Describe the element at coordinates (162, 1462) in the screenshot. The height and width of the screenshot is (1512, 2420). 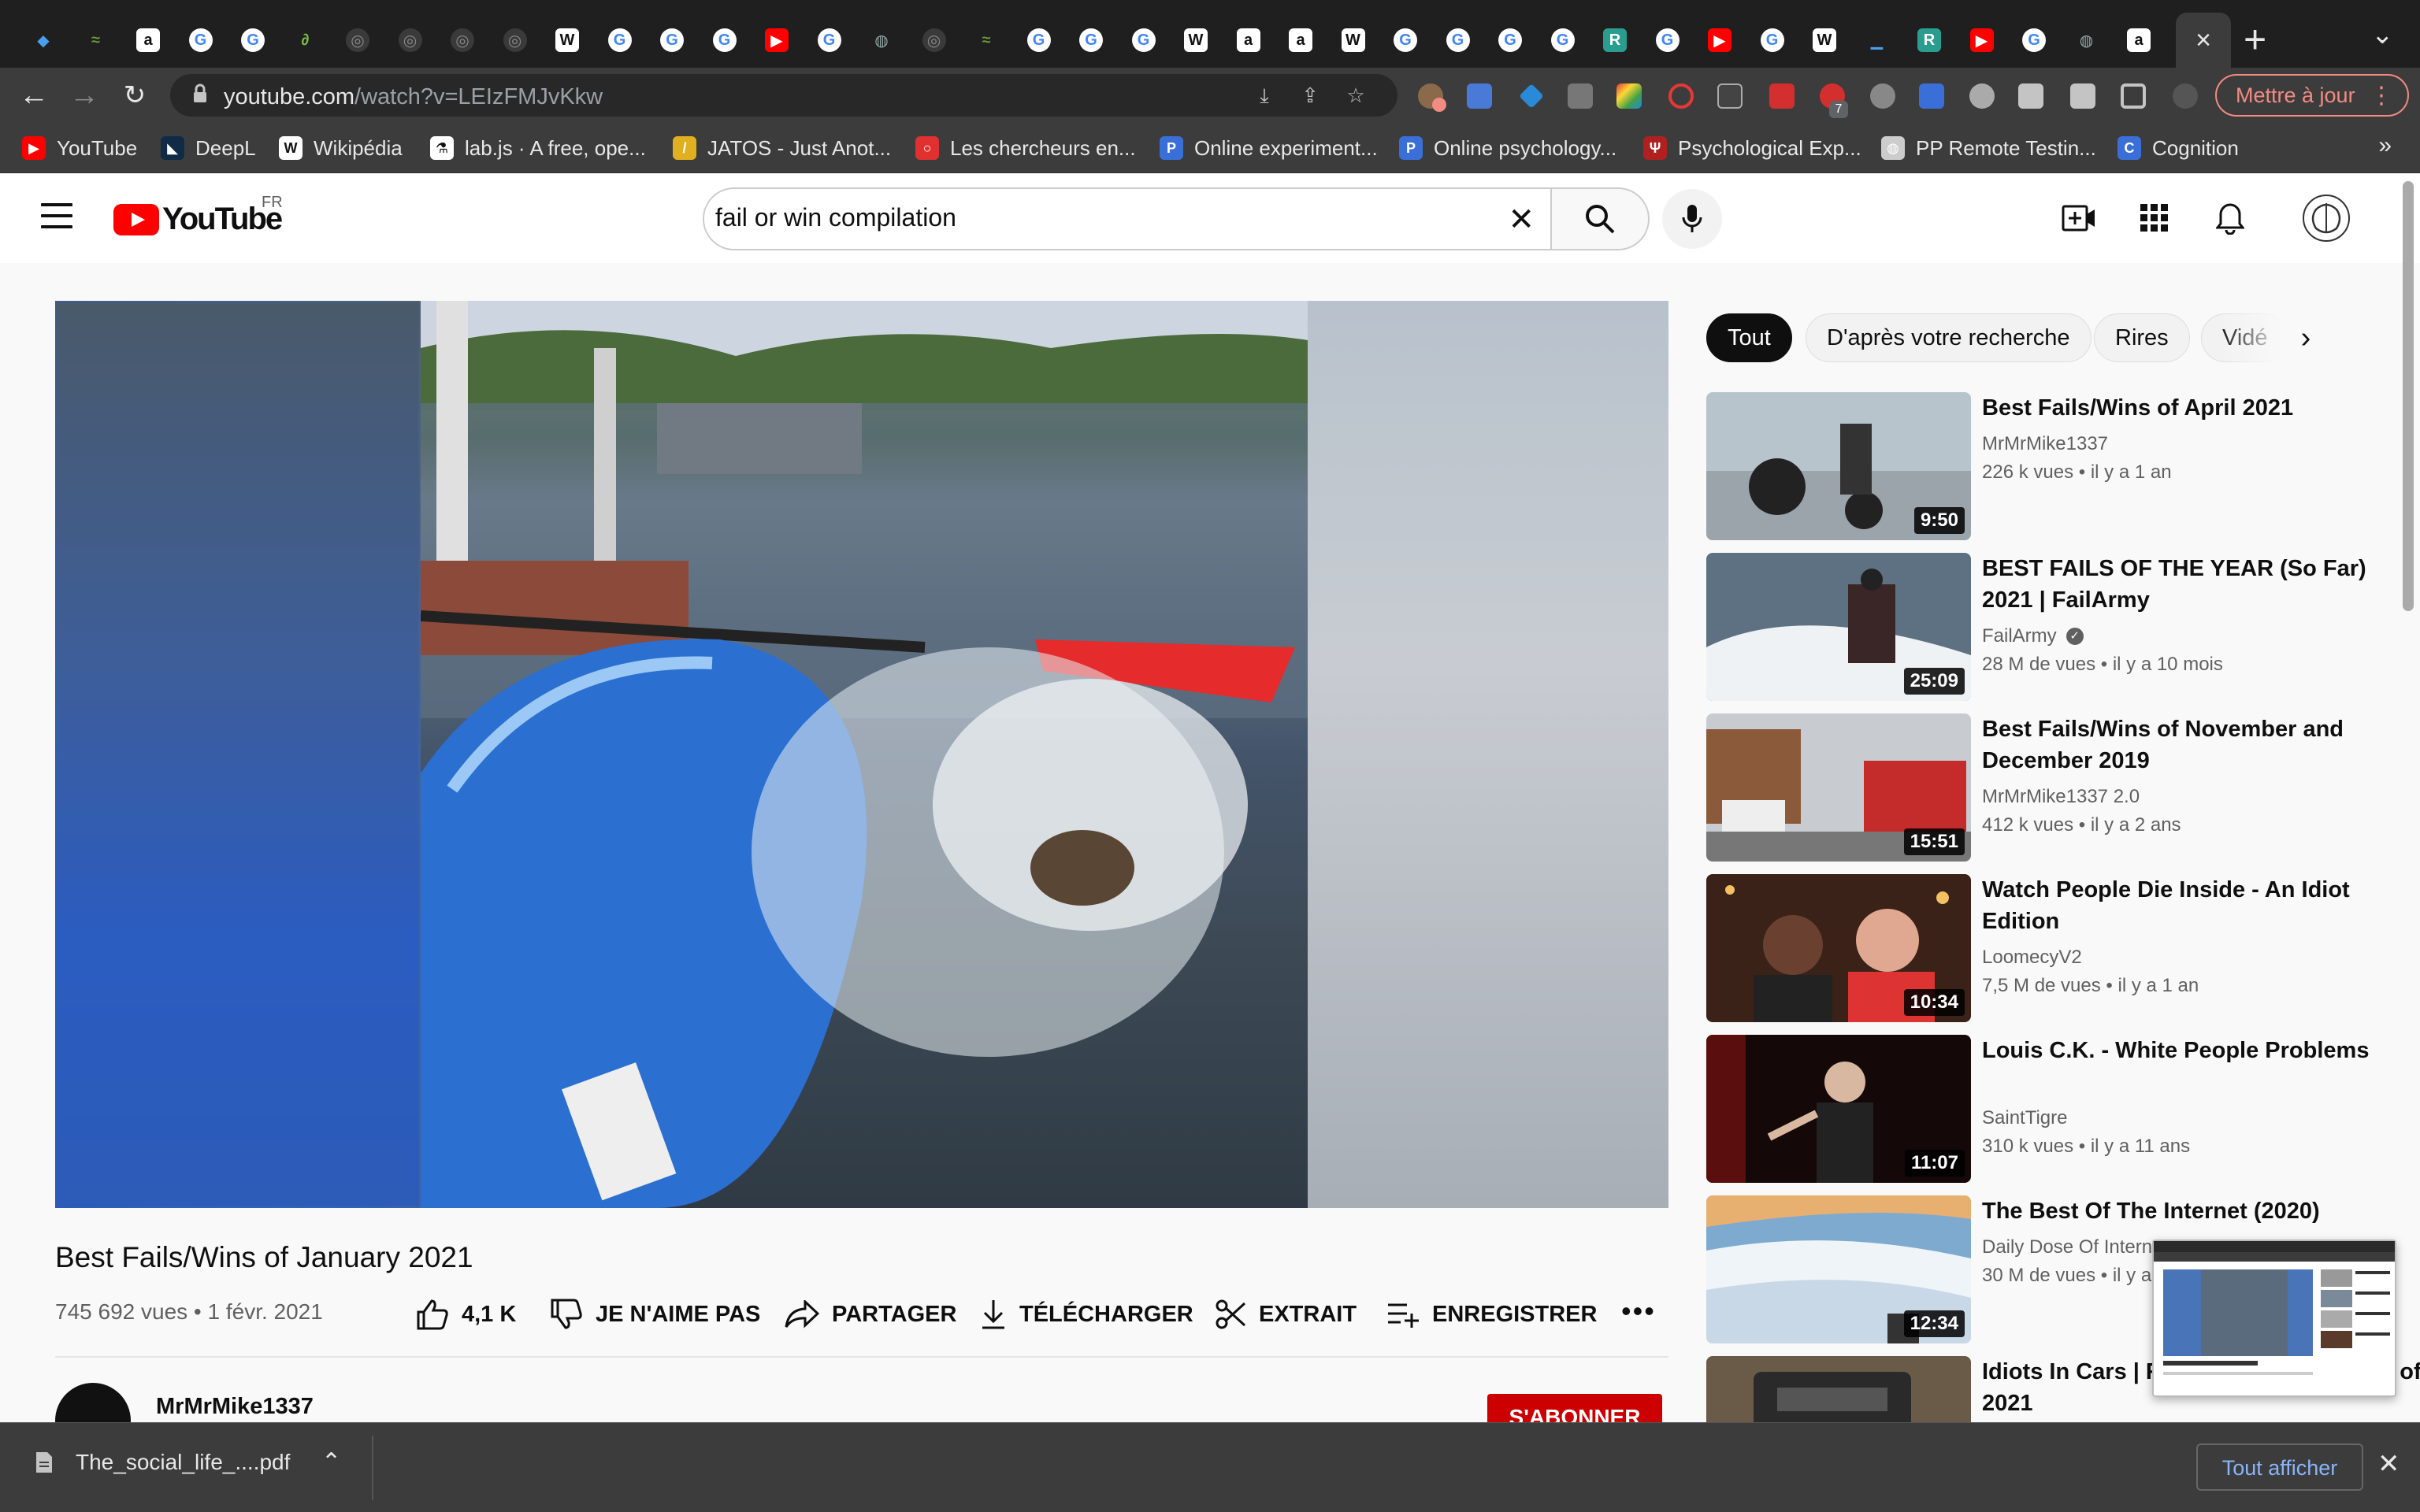
I see `download-item: The_social_life_....pdf` at that location.